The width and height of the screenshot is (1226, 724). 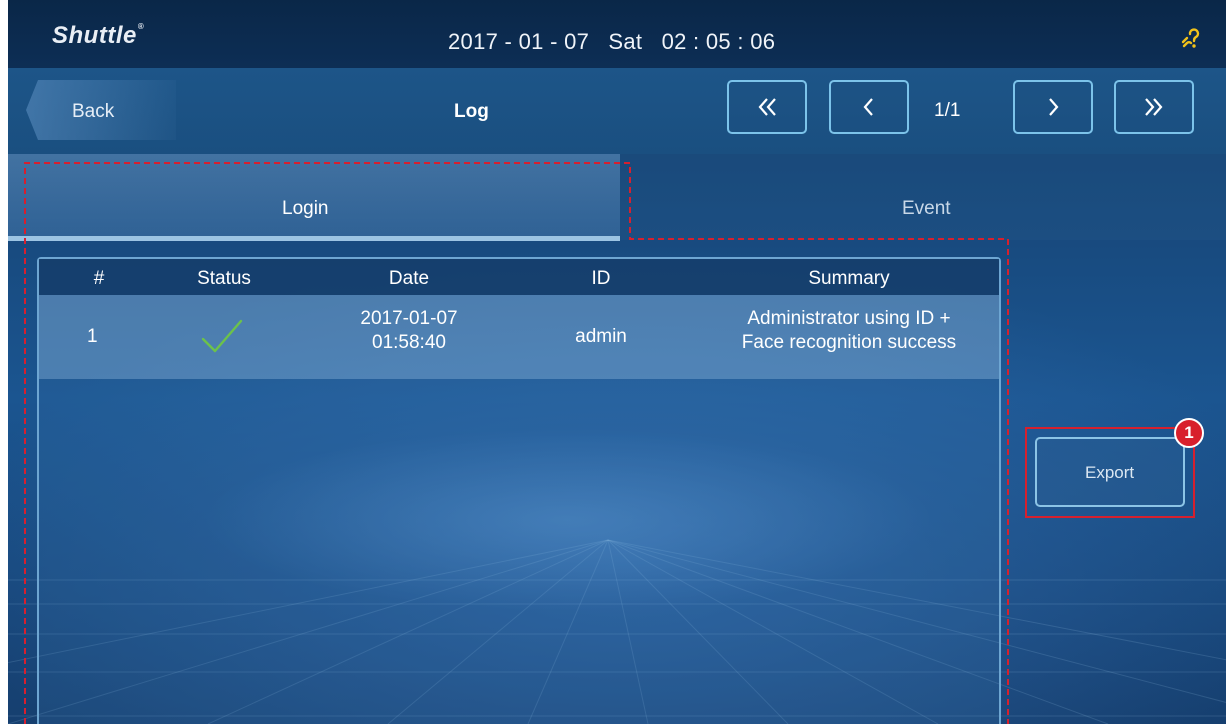 What do you see at coordinates (409, 330) in the screenshot?
I see `row-date: 2017-01-07 01:58:40` at bounding box center [409, 330].